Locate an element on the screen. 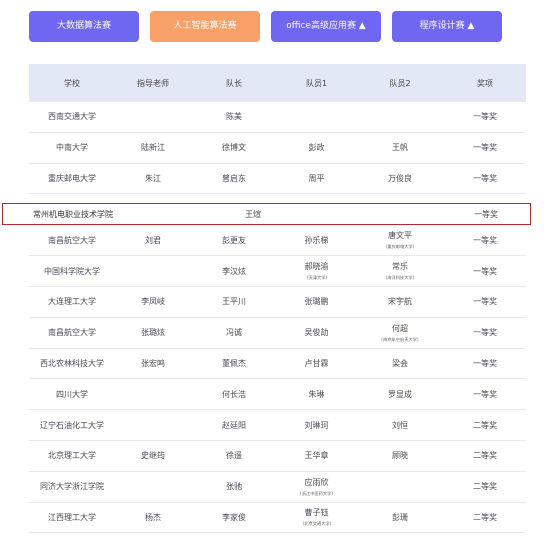 The width and height of the screenshot is (554, 556). header-member2: 队员2 is located at coordinates (400, 83).